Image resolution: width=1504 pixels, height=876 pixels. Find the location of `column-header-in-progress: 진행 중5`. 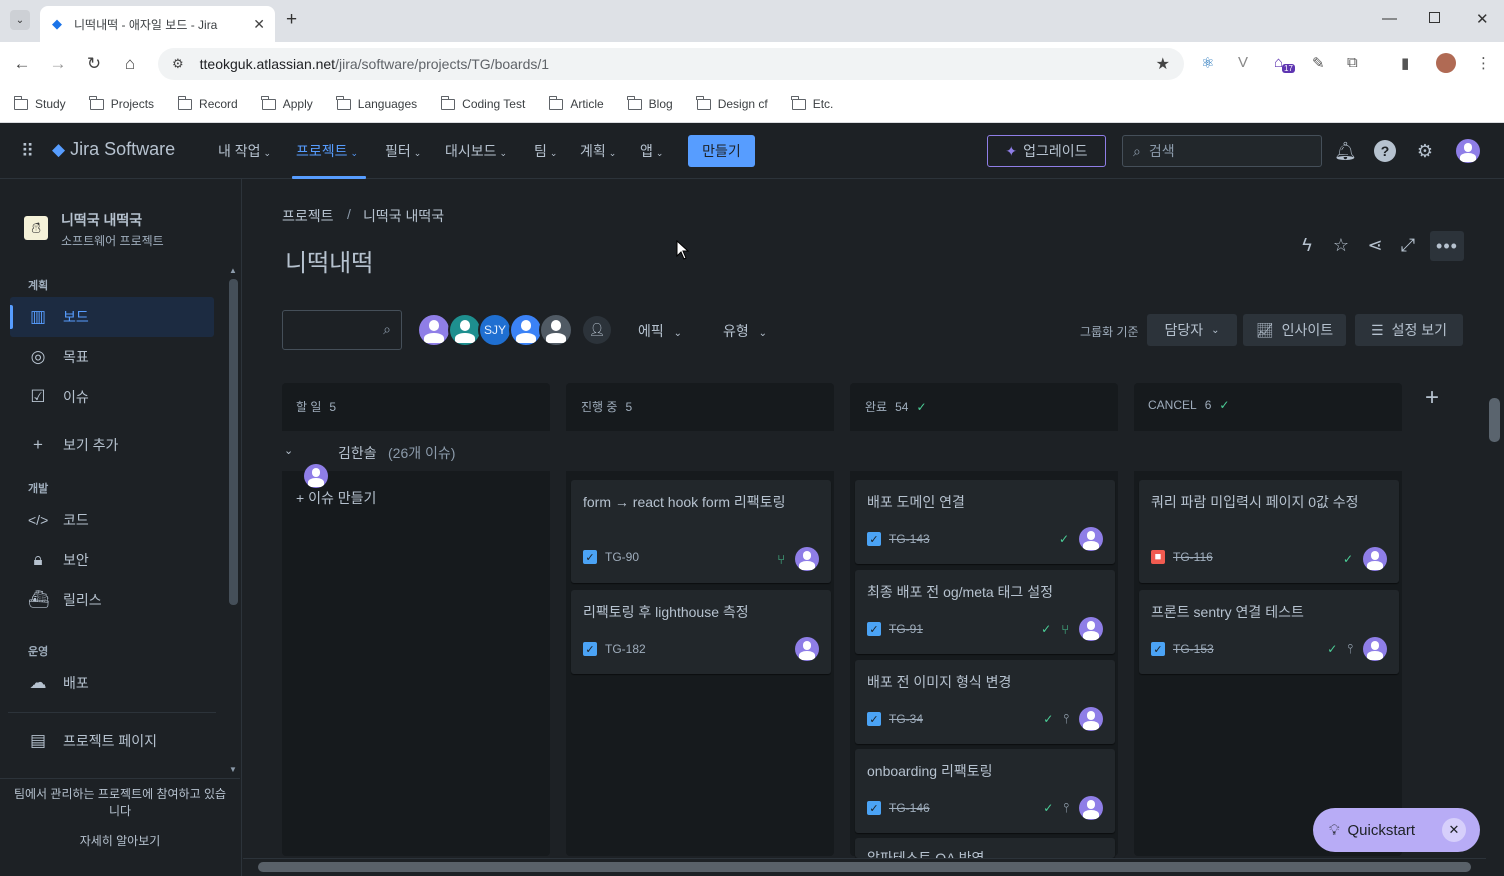

column-header-in-progress: 진행 중5 is located at coordinates (606, 406).